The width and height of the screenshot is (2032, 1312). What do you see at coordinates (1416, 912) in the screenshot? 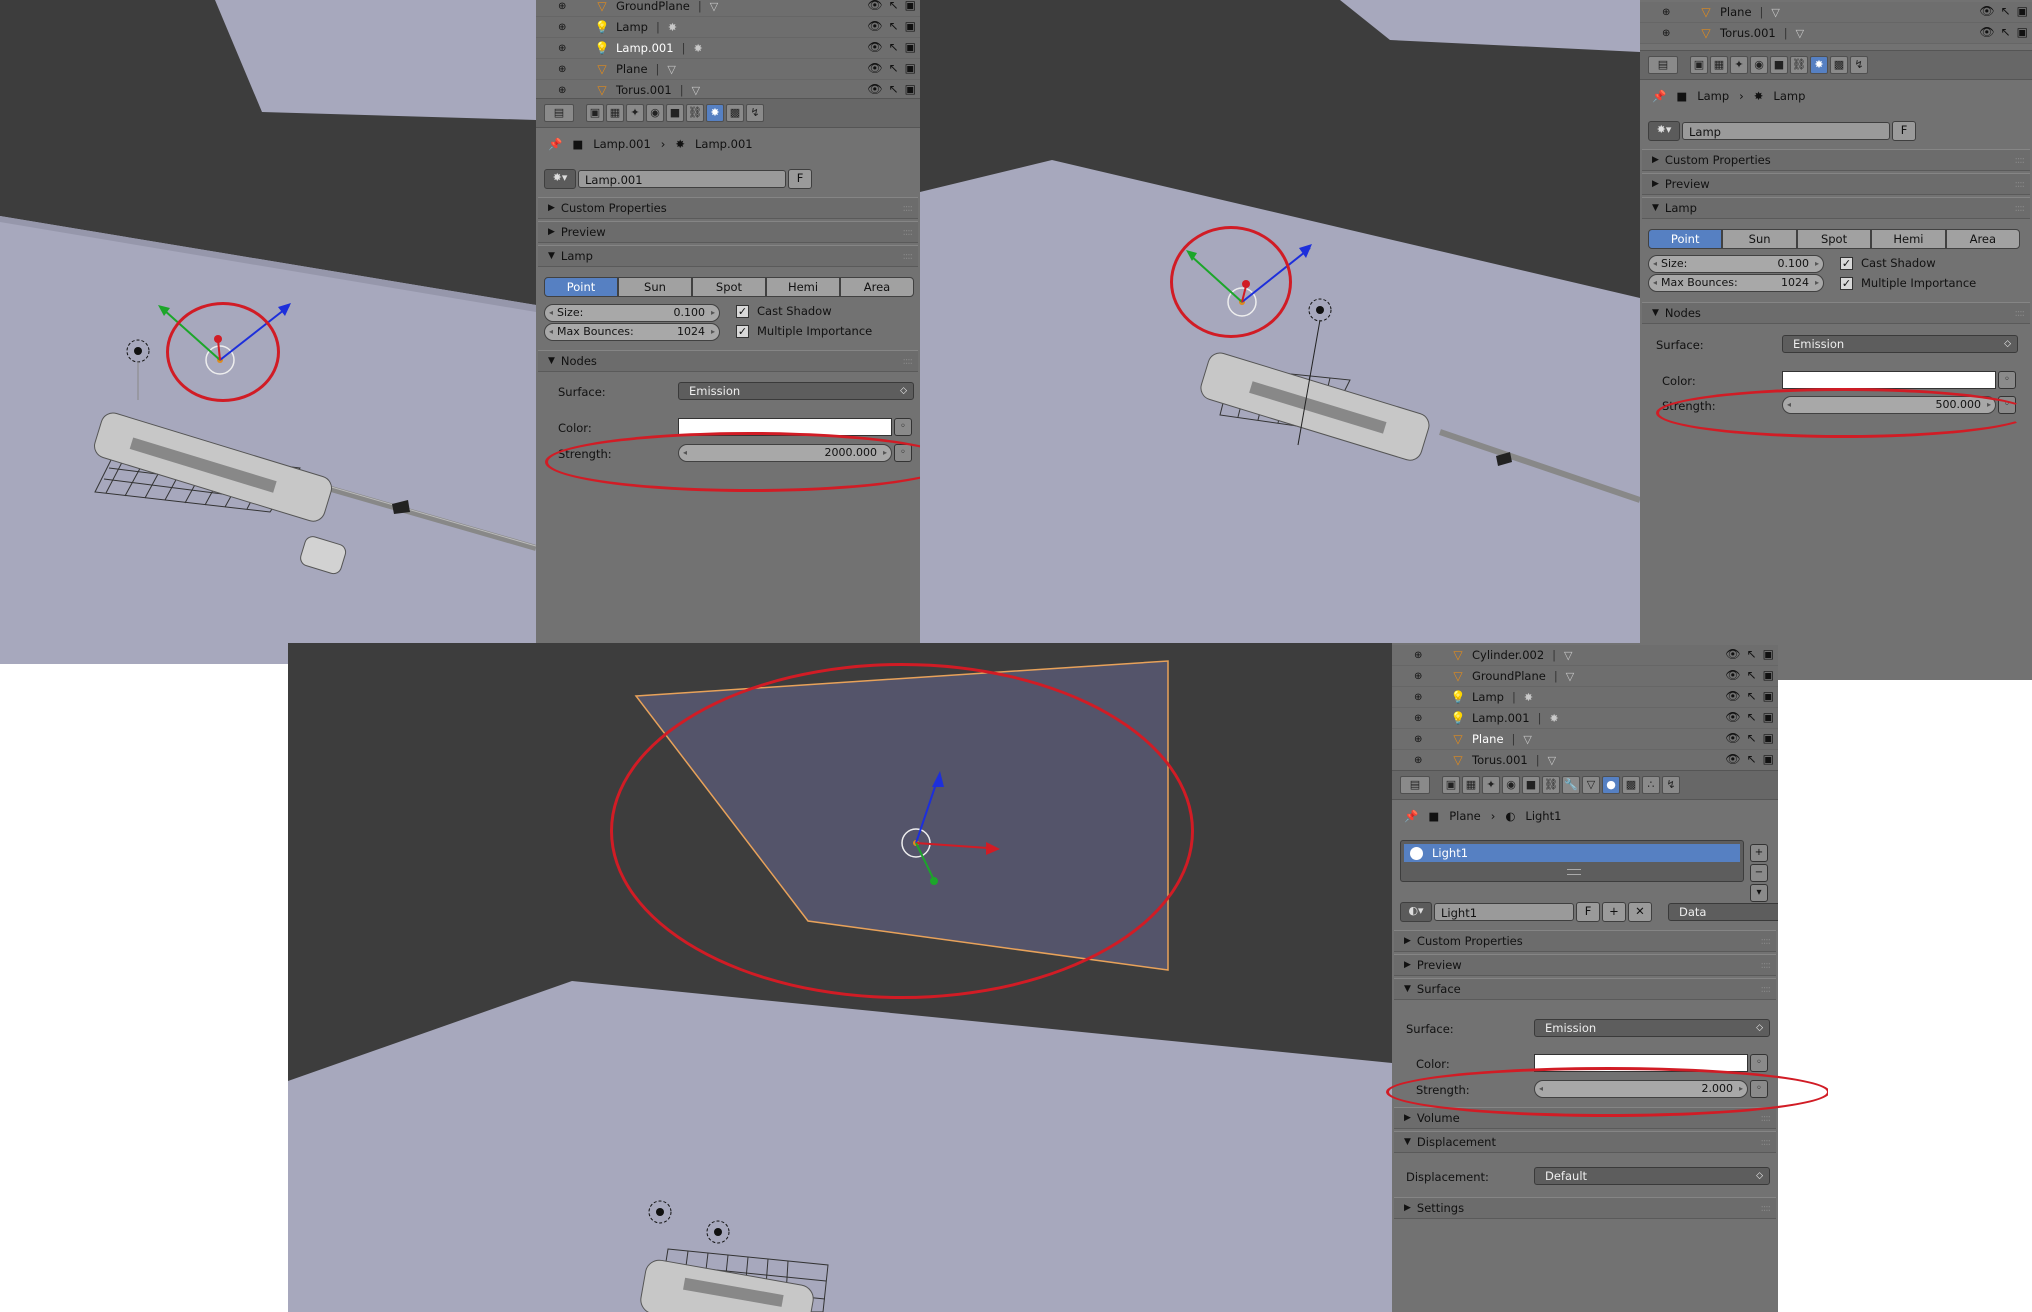
I see `material-browse-icon: ◐▾` at bounding box center [1416, 912].